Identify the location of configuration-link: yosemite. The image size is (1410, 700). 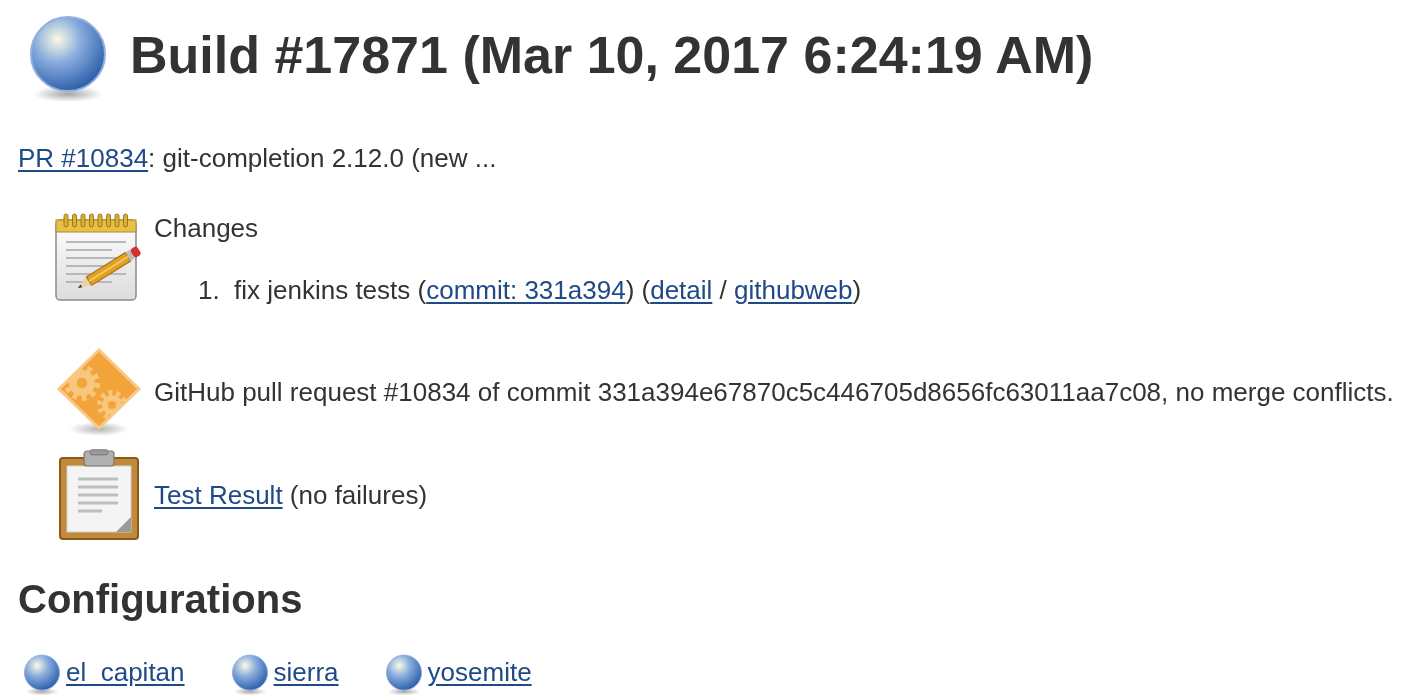
(479, 672).